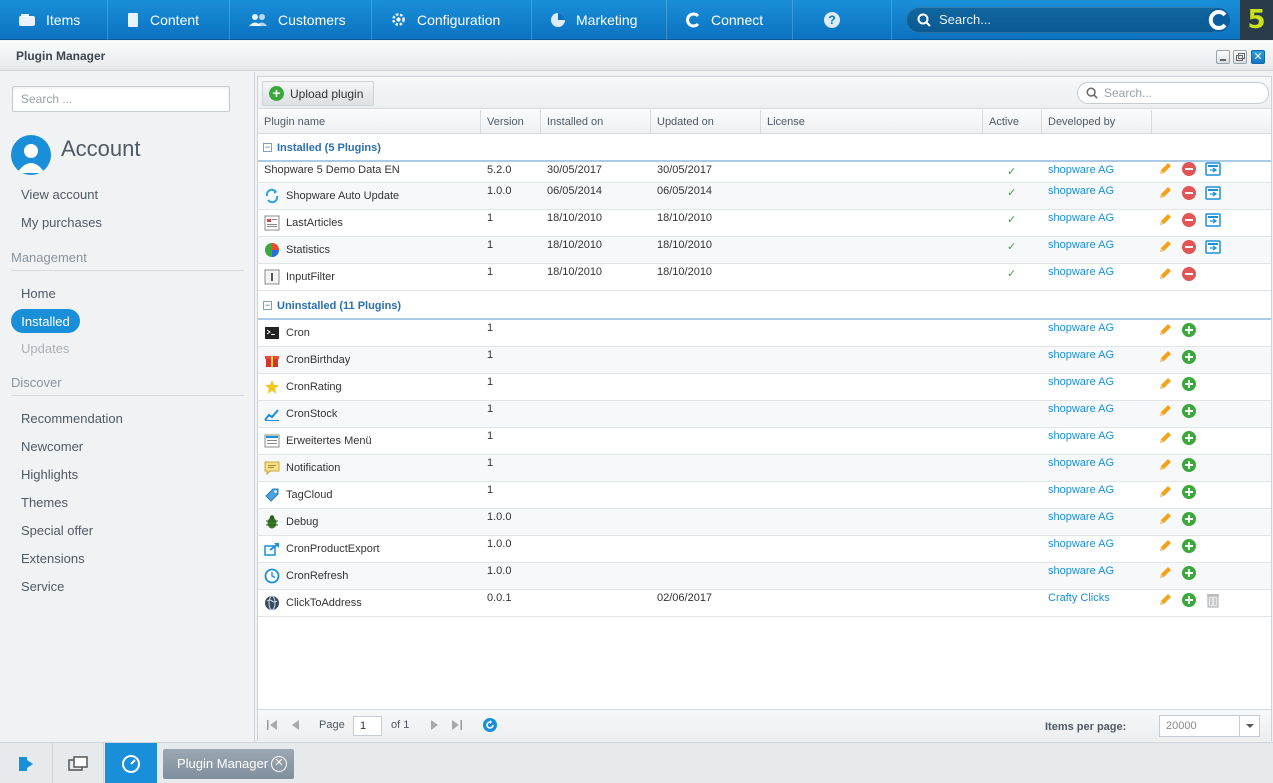 Image resolution: width=1273 pixels, height=783 pixels. What do you see at coordinates (1223, 57) in the screenshot?
I see `minimize-button` at bounding box center [1223, 57].